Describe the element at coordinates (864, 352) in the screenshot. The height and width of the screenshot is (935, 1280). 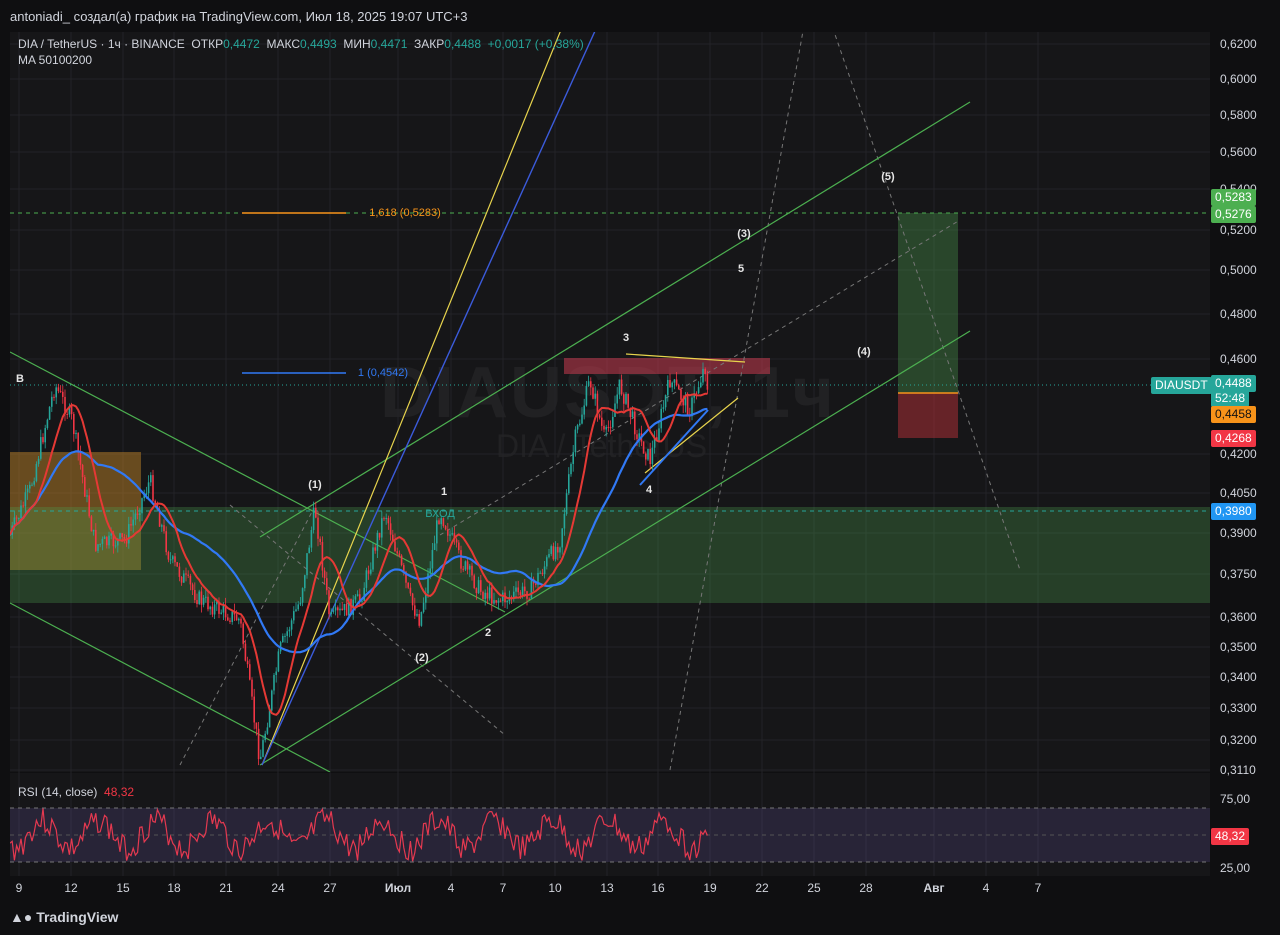
I see `wave-label-4p: (4)` at that location.